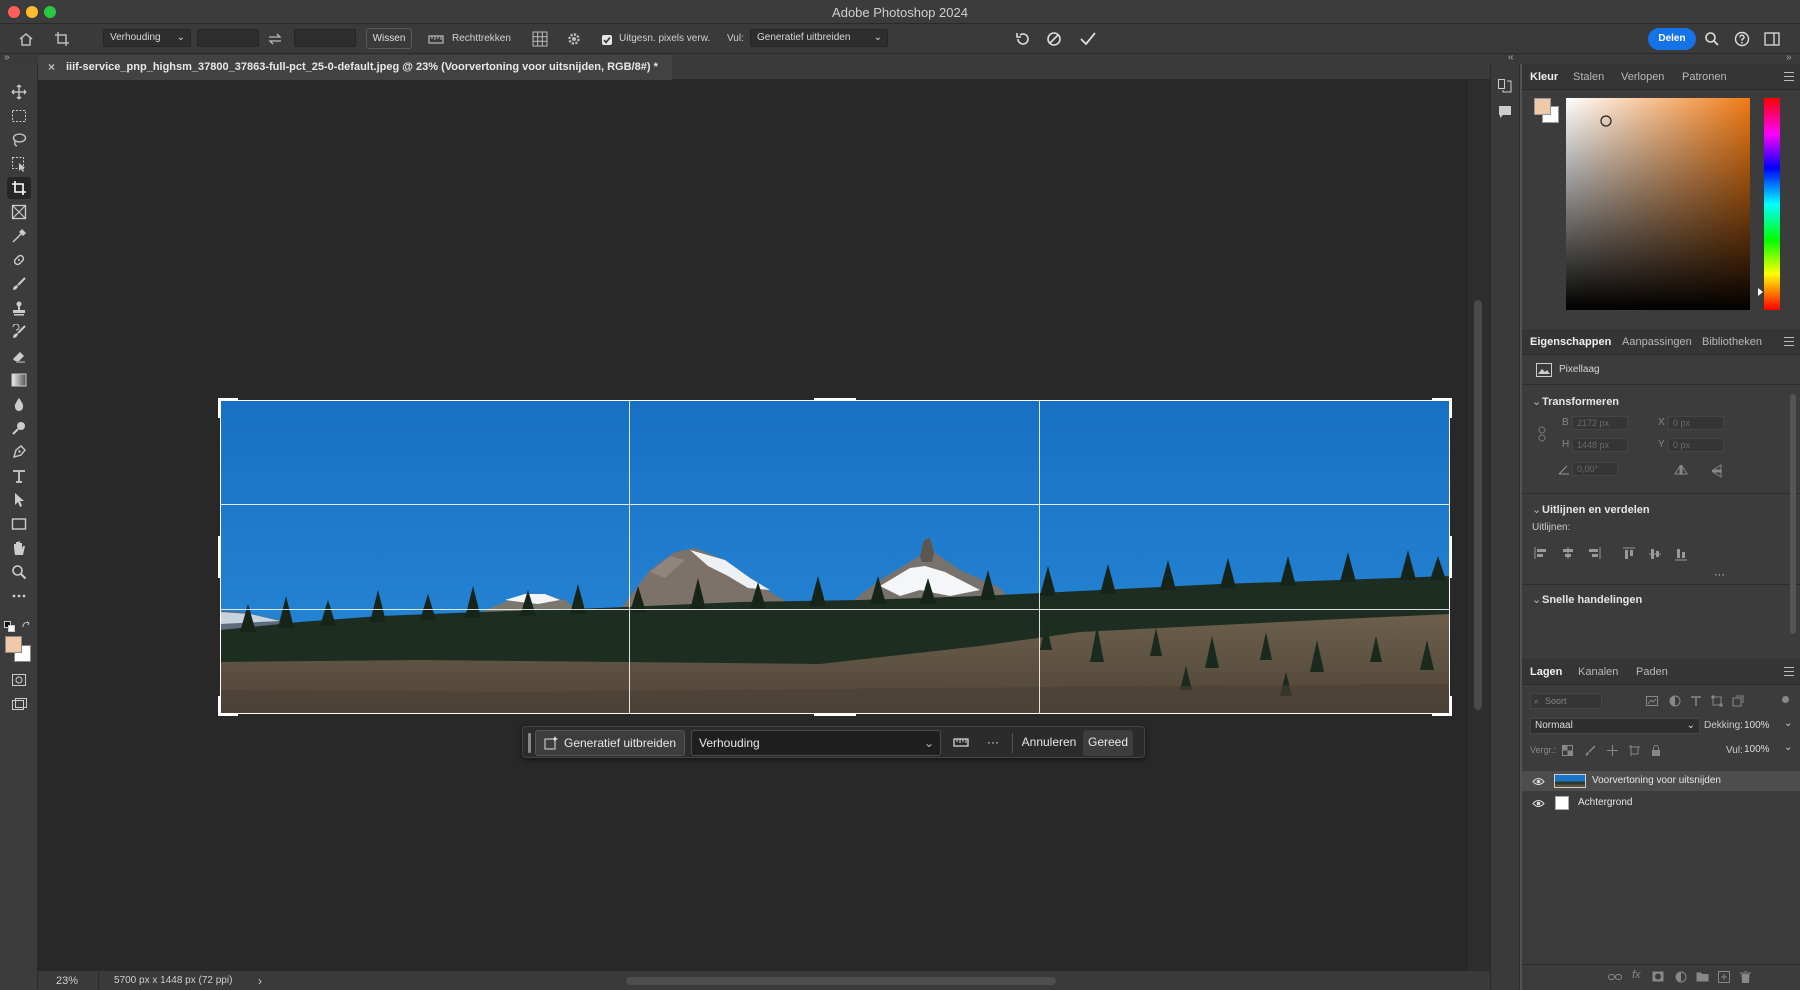  What do you see at coordinates (1541, 553) in the screenshot?
I see `align-left-icon` at bounding box center [1541, 553].